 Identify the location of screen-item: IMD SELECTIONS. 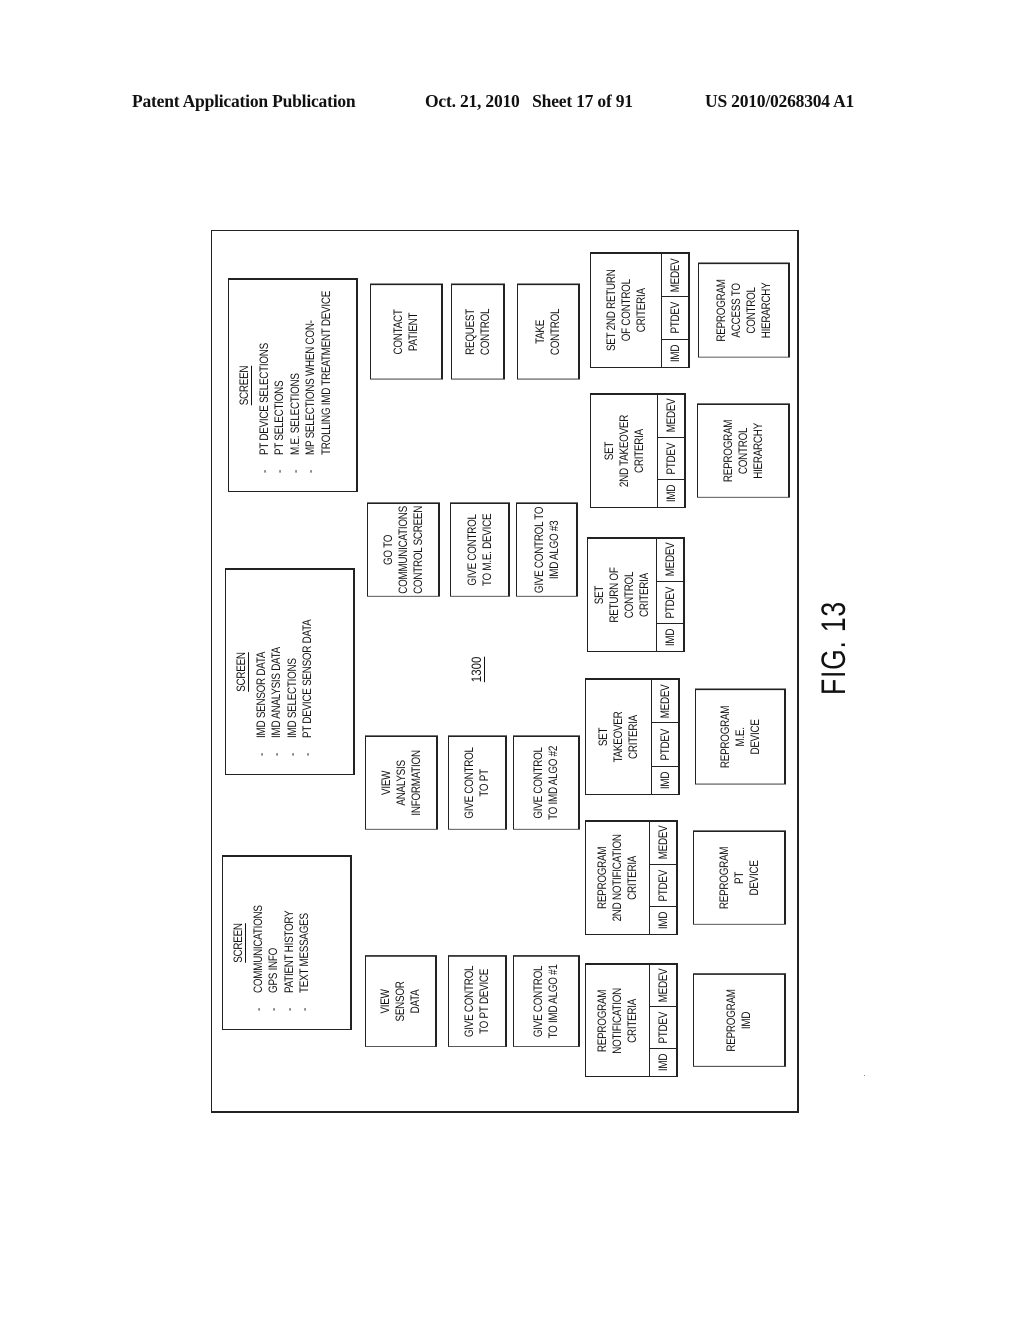
(293, 679).